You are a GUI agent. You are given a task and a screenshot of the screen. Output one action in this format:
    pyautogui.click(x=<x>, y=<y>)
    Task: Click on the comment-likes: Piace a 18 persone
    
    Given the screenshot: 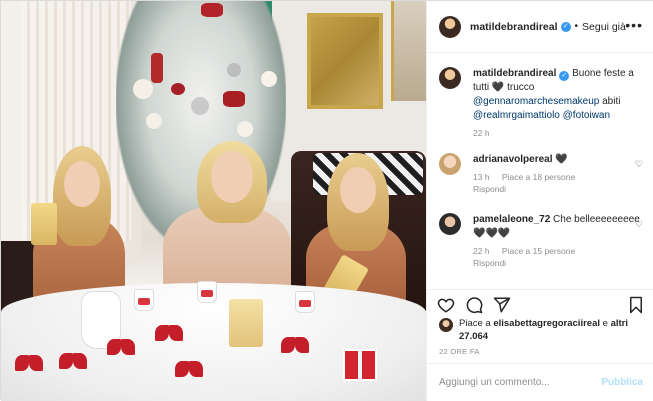 What is the action you would take?
    pyautogui.click(x=538, y=177)
    